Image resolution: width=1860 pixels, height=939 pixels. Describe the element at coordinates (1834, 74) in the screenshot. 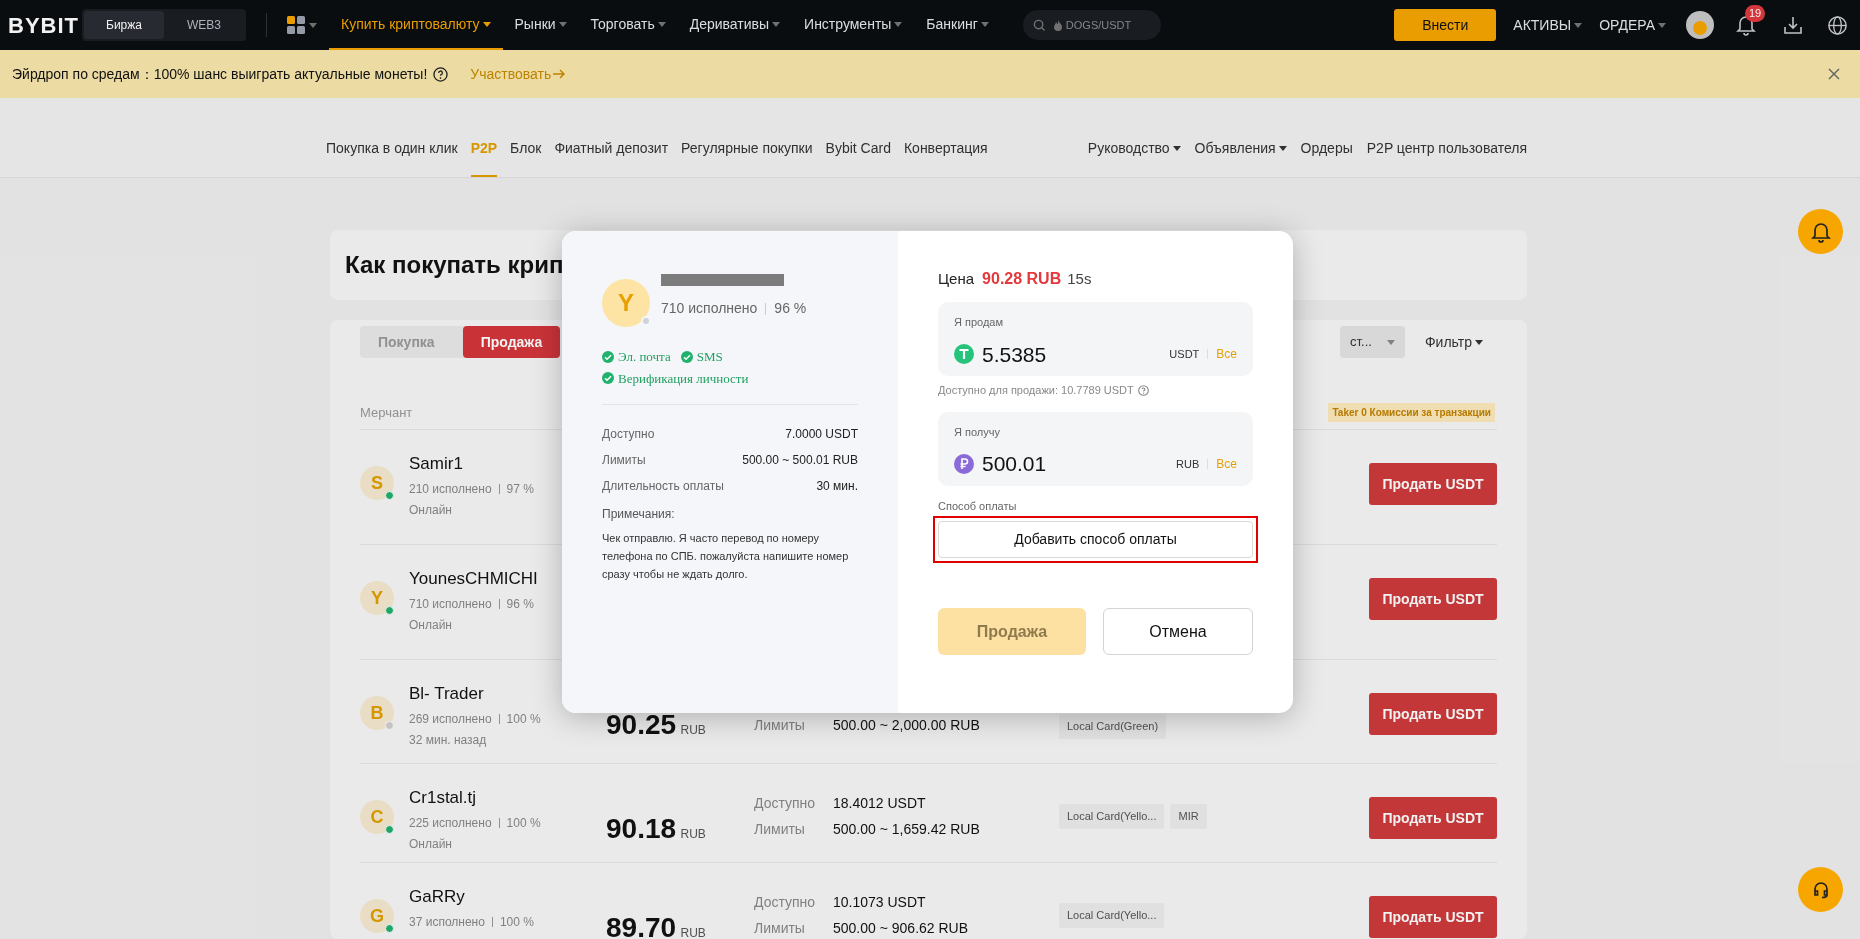

I see `close-icon` at that location.